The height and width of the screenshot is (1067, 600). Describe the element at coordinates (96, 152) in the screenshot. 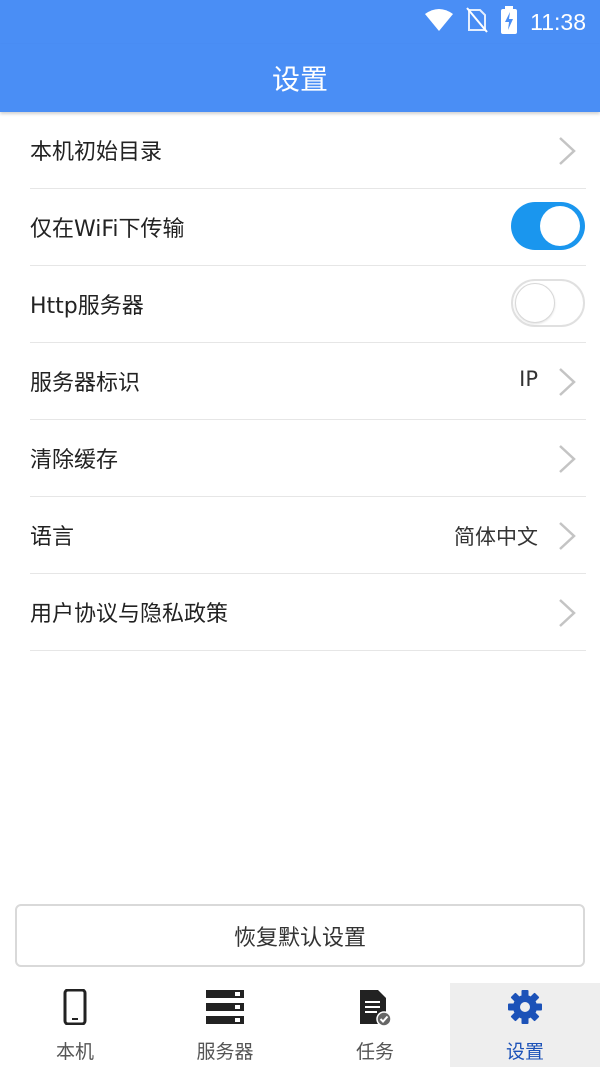

I see `setting-label: 本机初始目录` at that location.